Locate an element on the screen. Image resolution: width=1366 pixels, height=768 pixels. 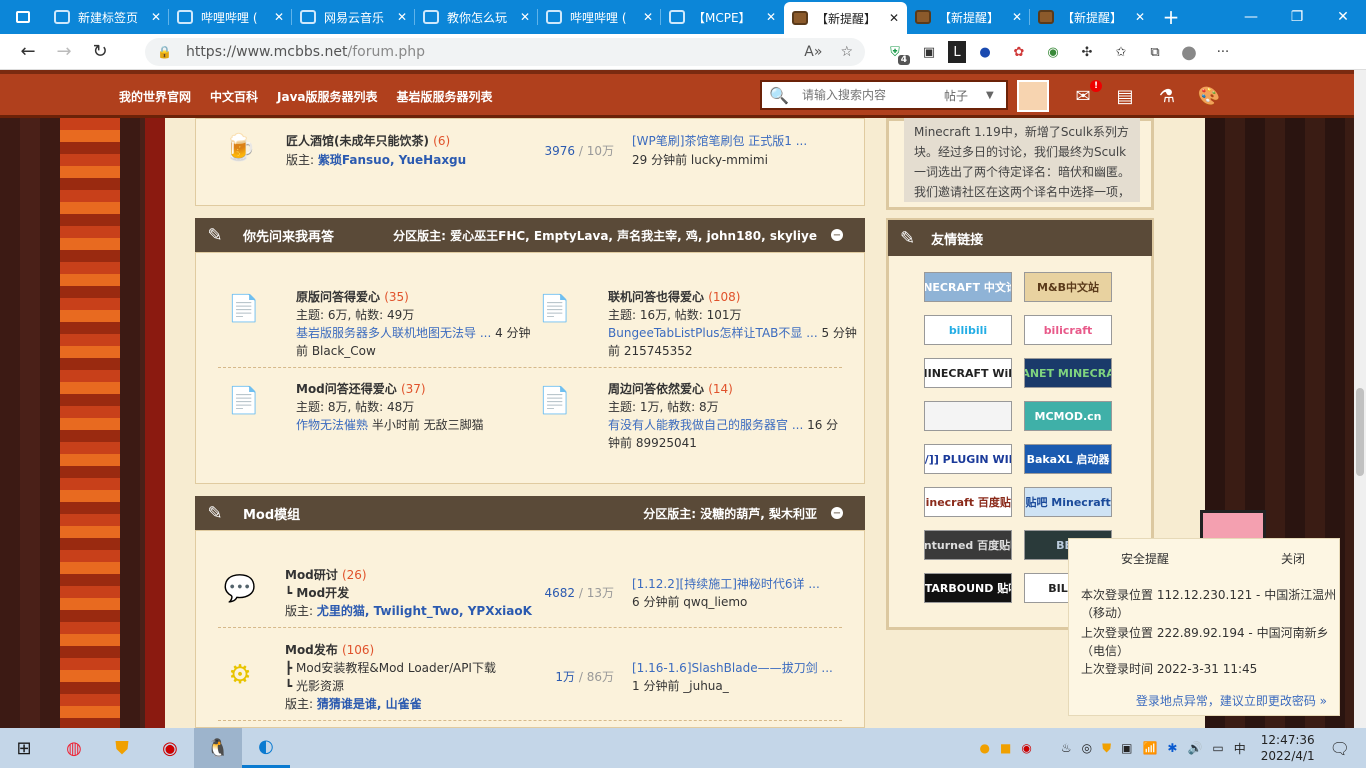
start-icon: ⊞ is located at coordinates (24, 748).